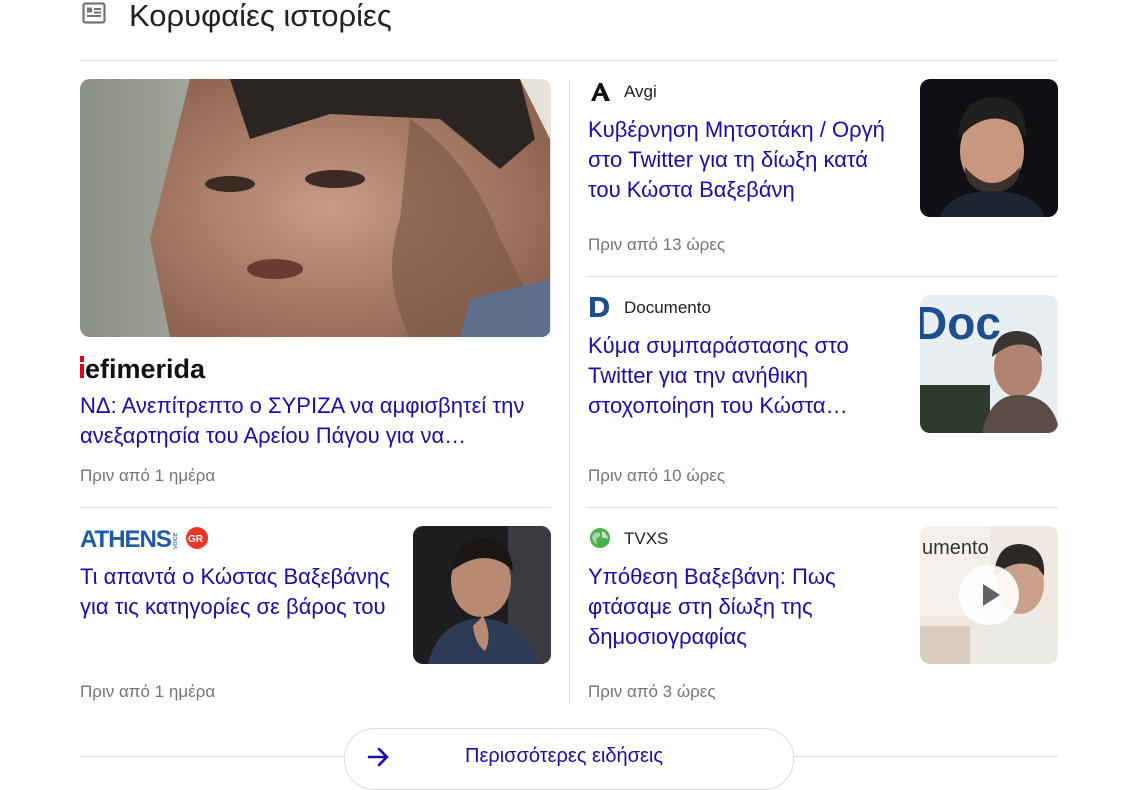  Describe the element at coordinates (569, 30) in the screenshot. I see `top-stories-header: Κορυφαίες ιστορίες` at that location.